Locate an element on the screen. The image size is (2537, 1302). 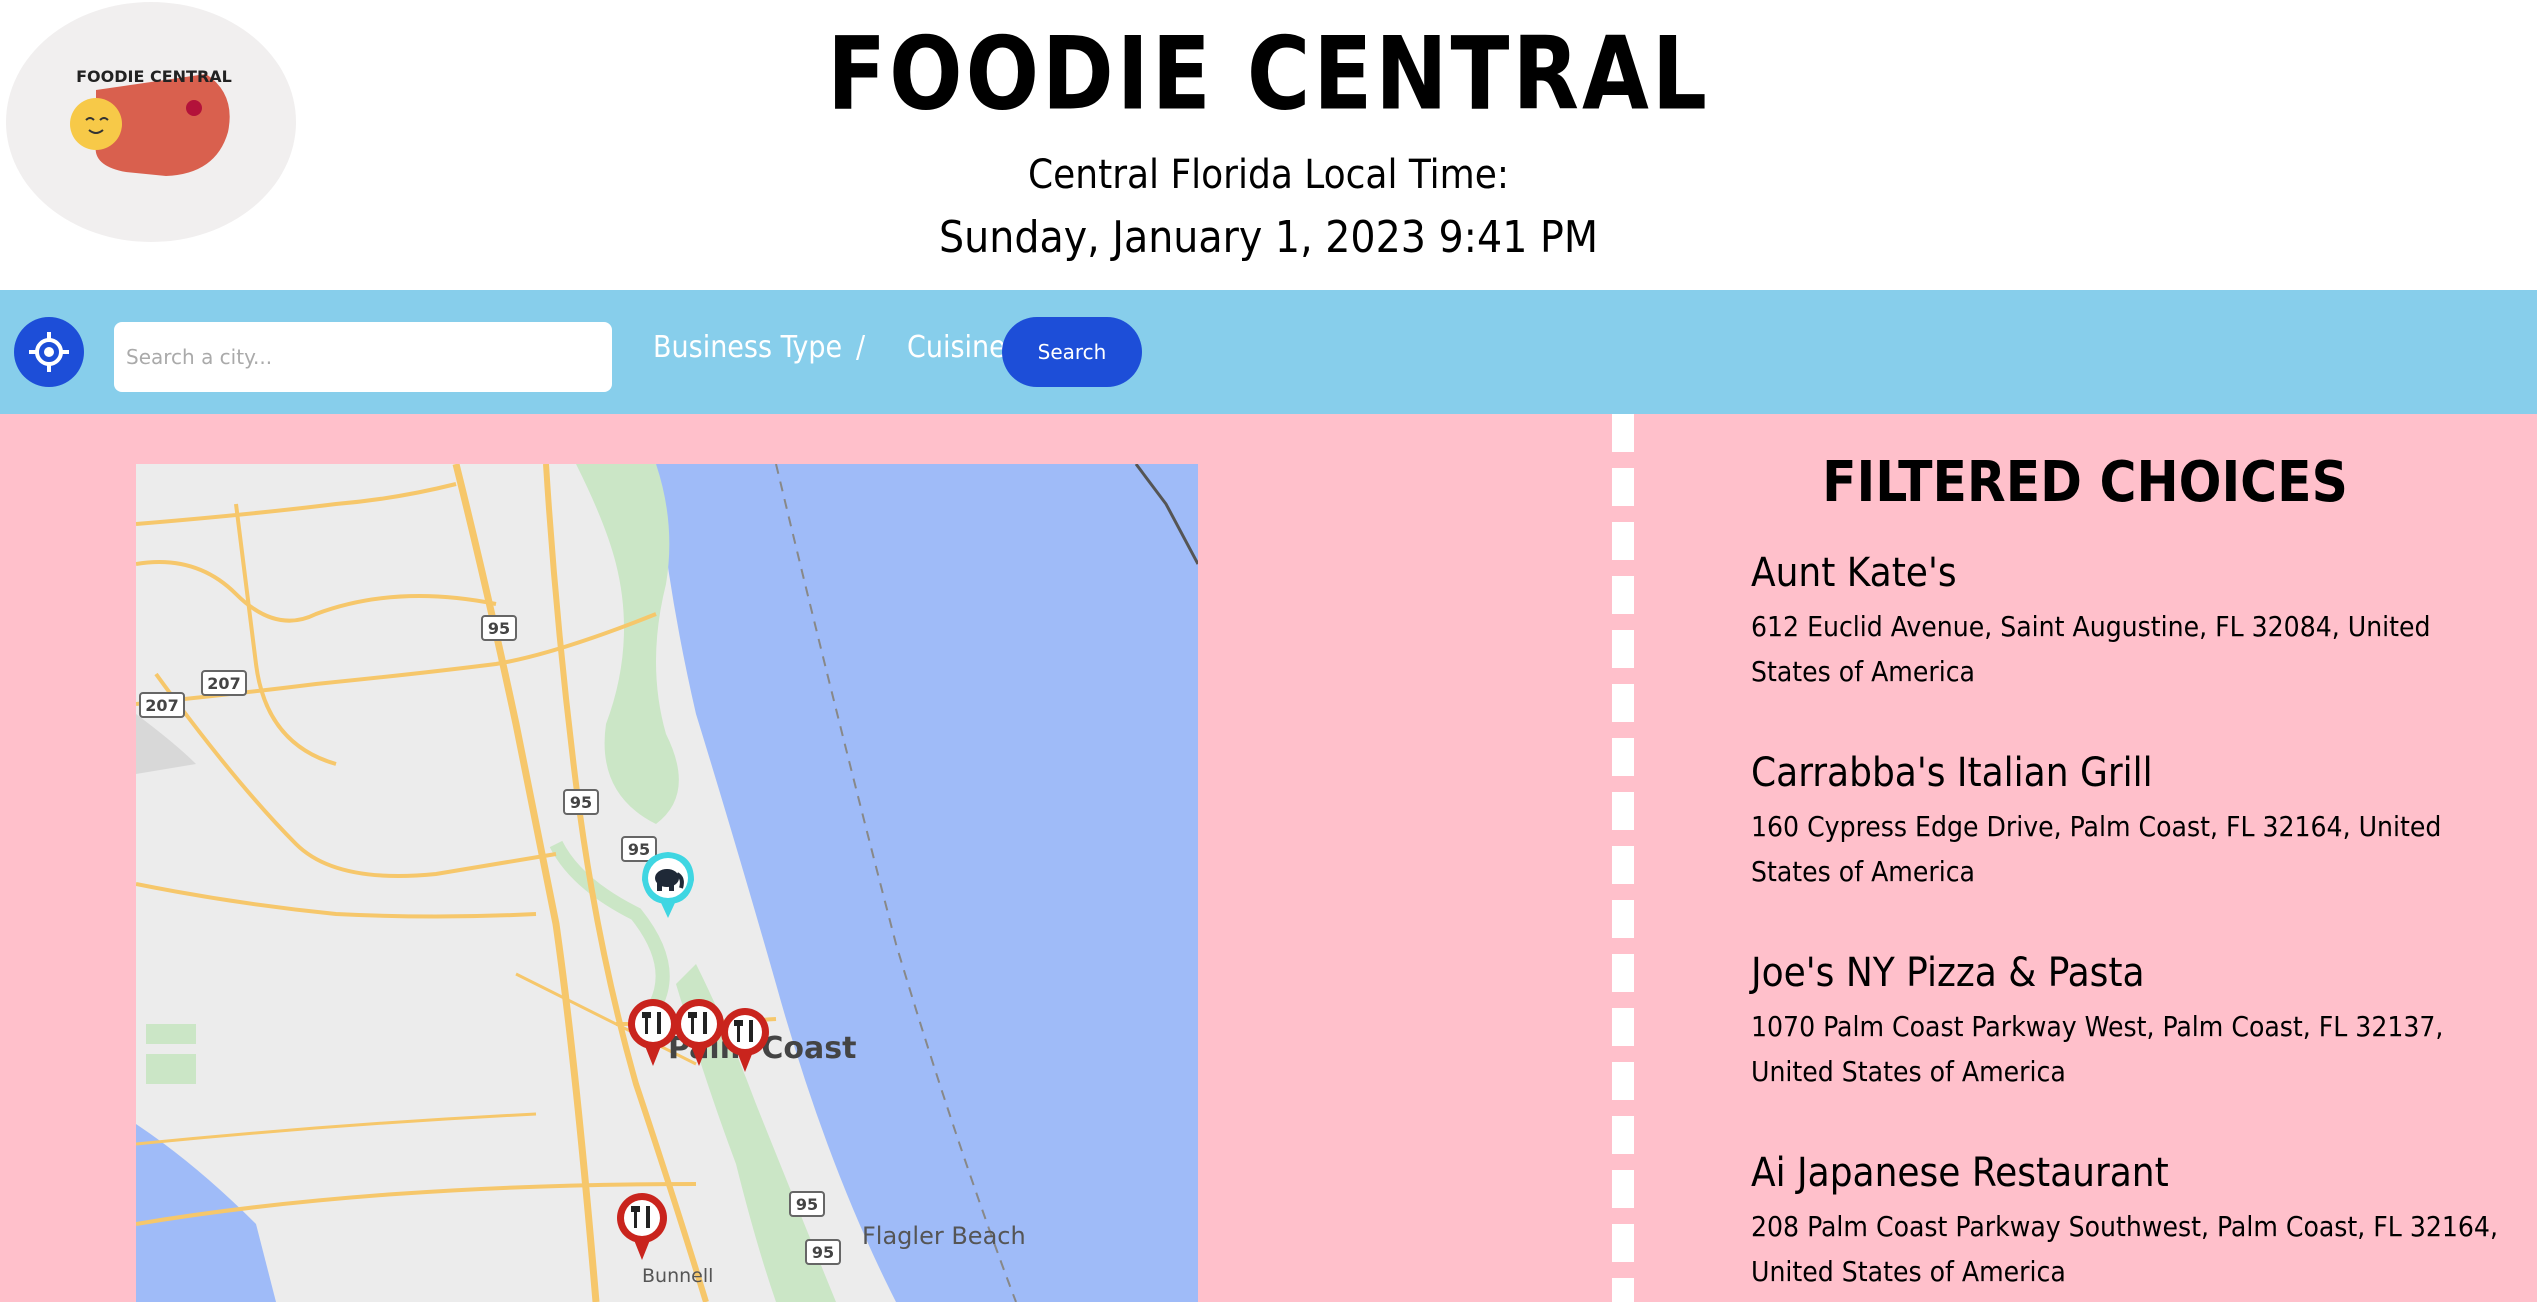
business-type-link: Business Type is located at coordinates (747, 347).